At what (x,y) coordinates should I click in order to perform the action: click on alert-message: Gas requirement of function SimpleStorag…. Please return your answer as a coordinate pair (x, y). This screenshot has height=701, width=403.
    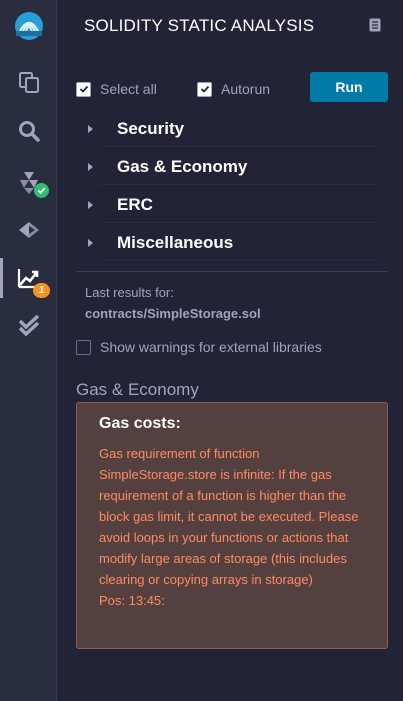
    Looking at the image, I should click on (232, 516).